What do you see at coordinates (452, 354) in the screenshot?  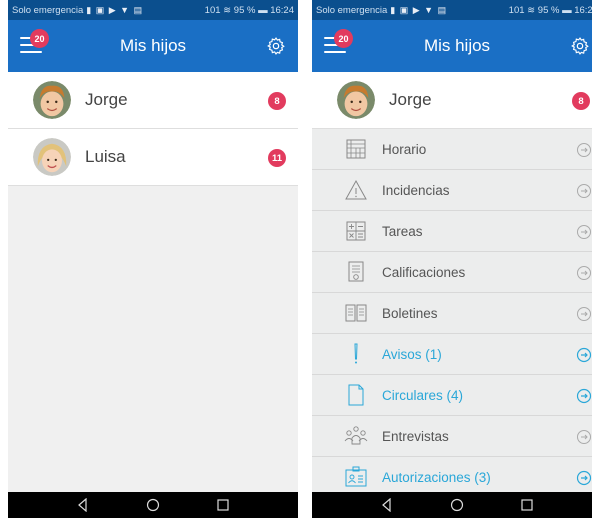 I see `menu-item-avisos: Avisos (1)` at bounding box center [452, 354].